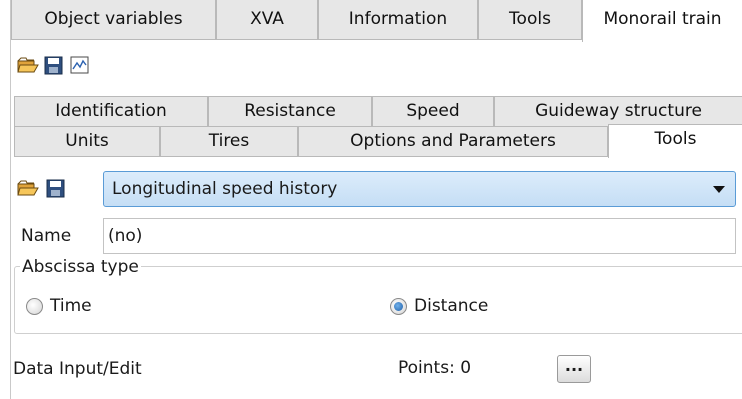  I want to click on tab-xva: XVA, so click(267, 20).